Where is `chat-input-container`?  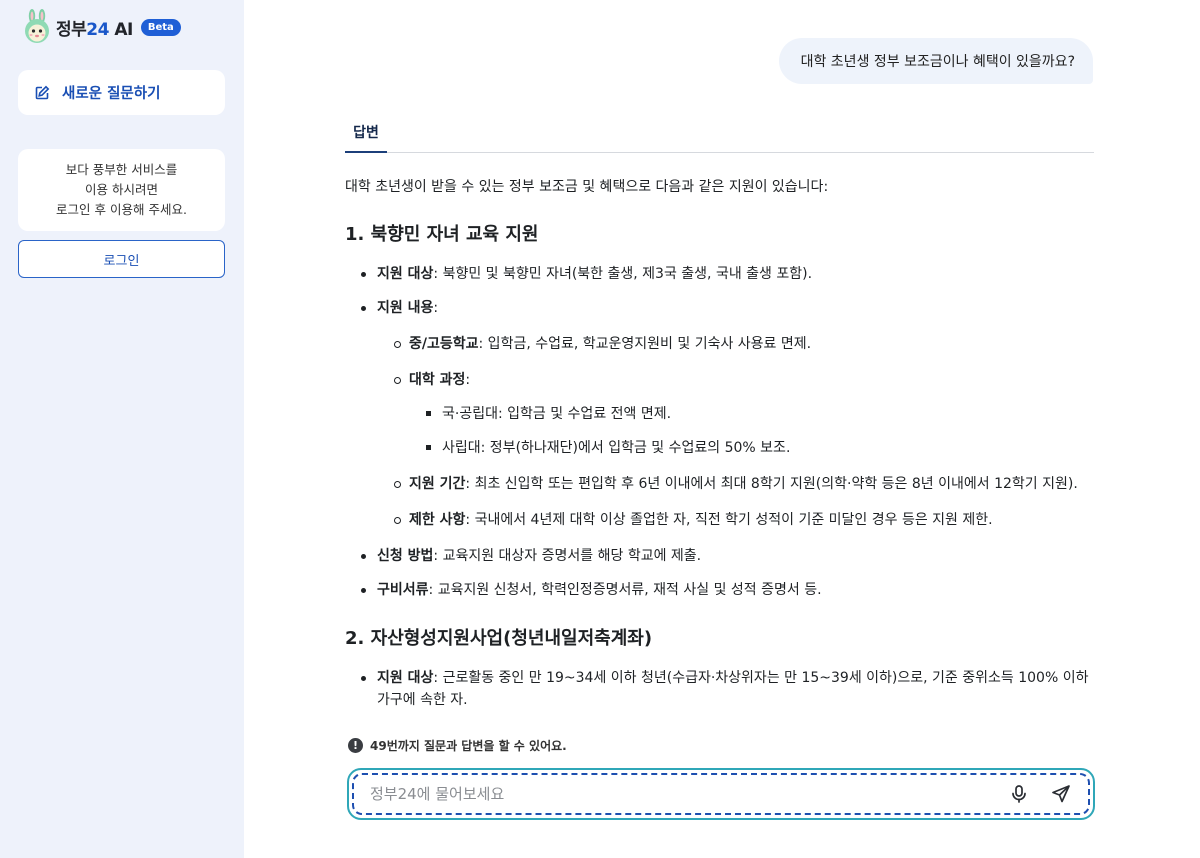 chat-input-container is located at coordinates (721, 794).